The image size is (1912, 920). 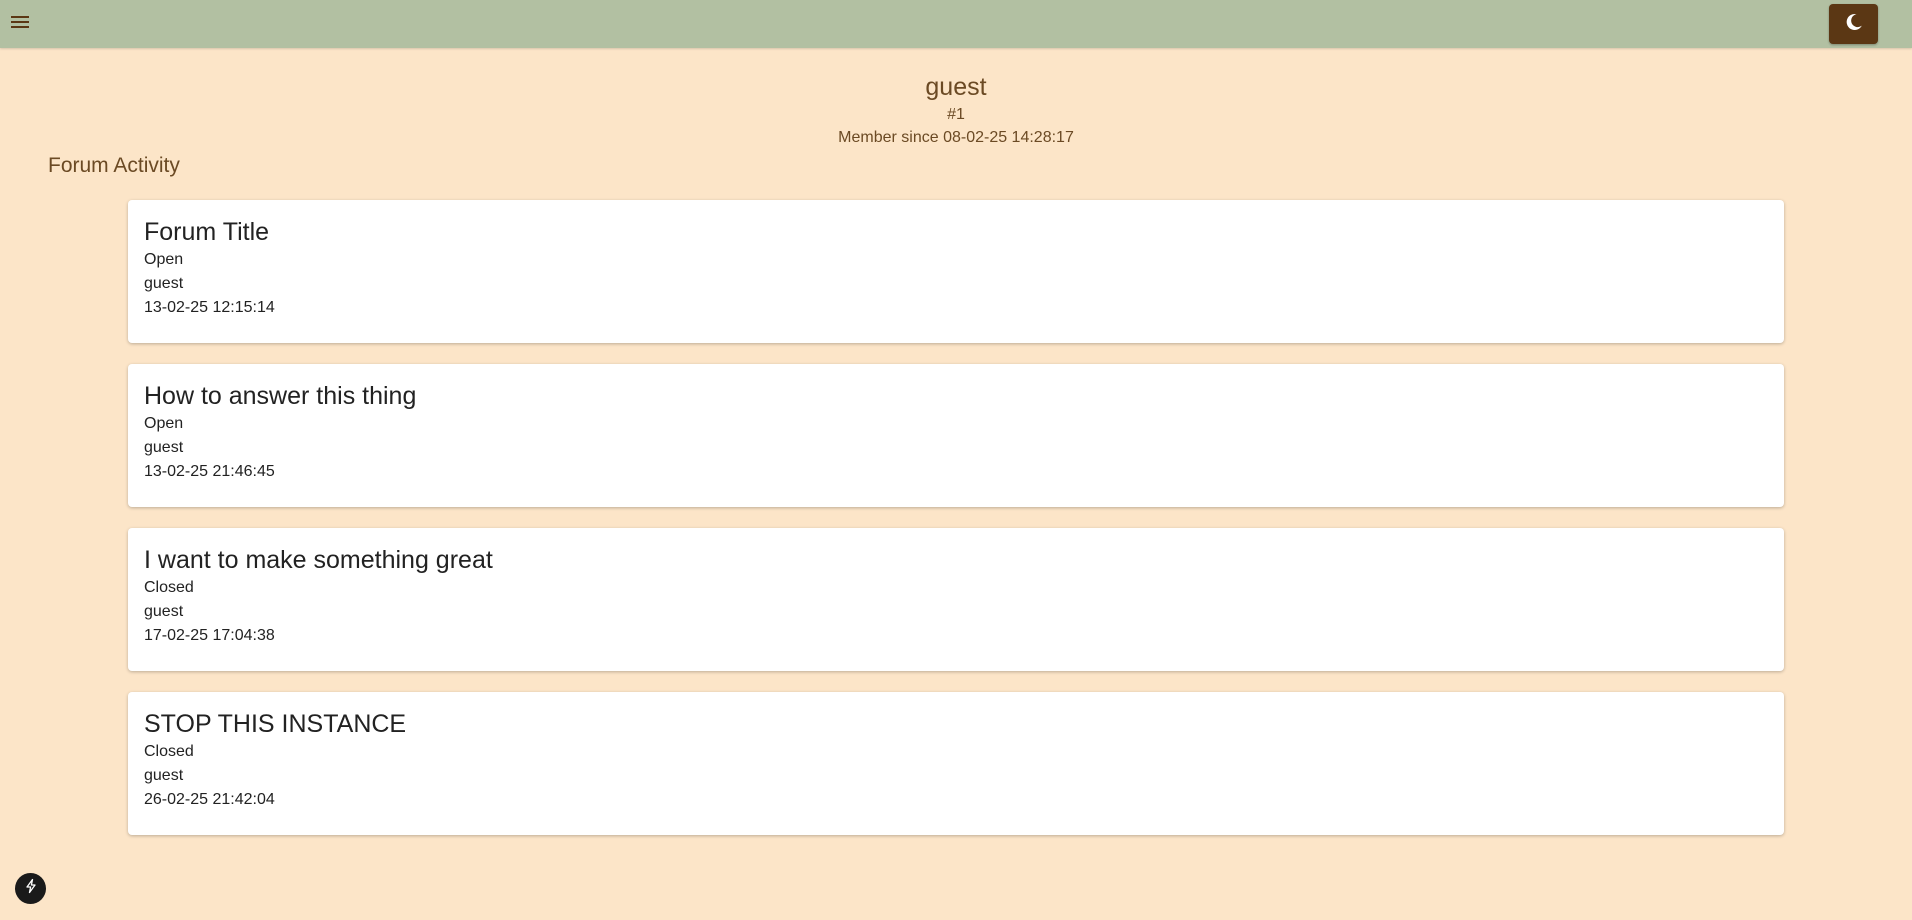 What do you see at coordinates (956, 271) in the screenshot?
I see `forum-post-card: Forum Title Open guest 13-02-25 12:15:14` at bounding box center [956, 271].